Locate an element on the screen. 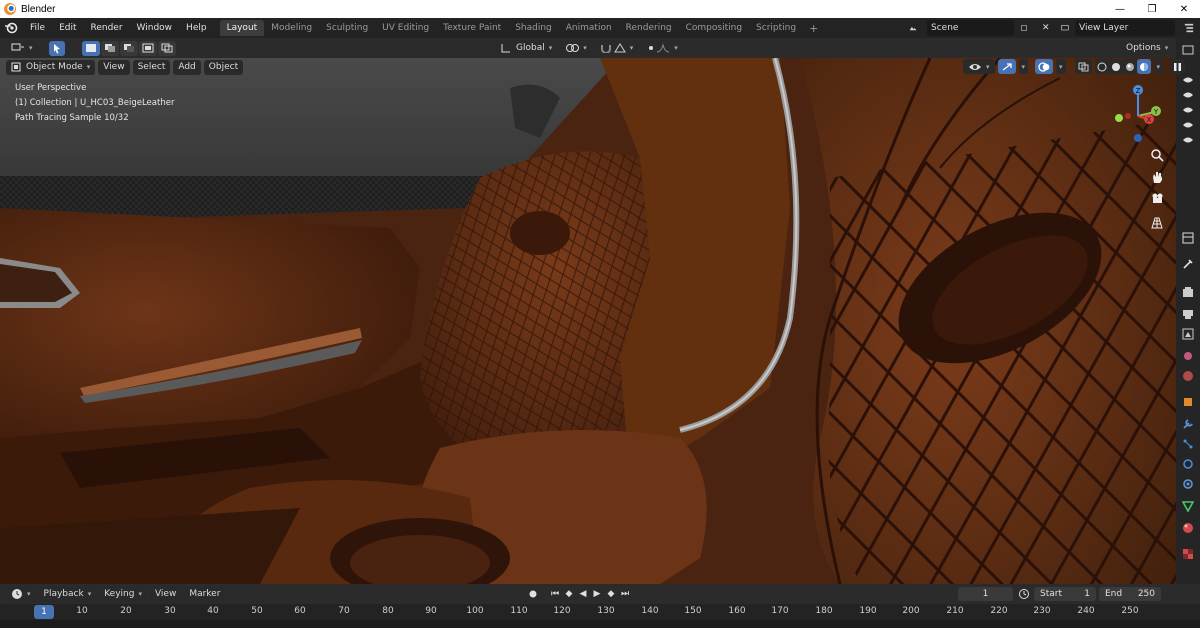 The height and width of the screenshot is (628, 1200). select-intersect-icon is located at coordinates (166, 48).